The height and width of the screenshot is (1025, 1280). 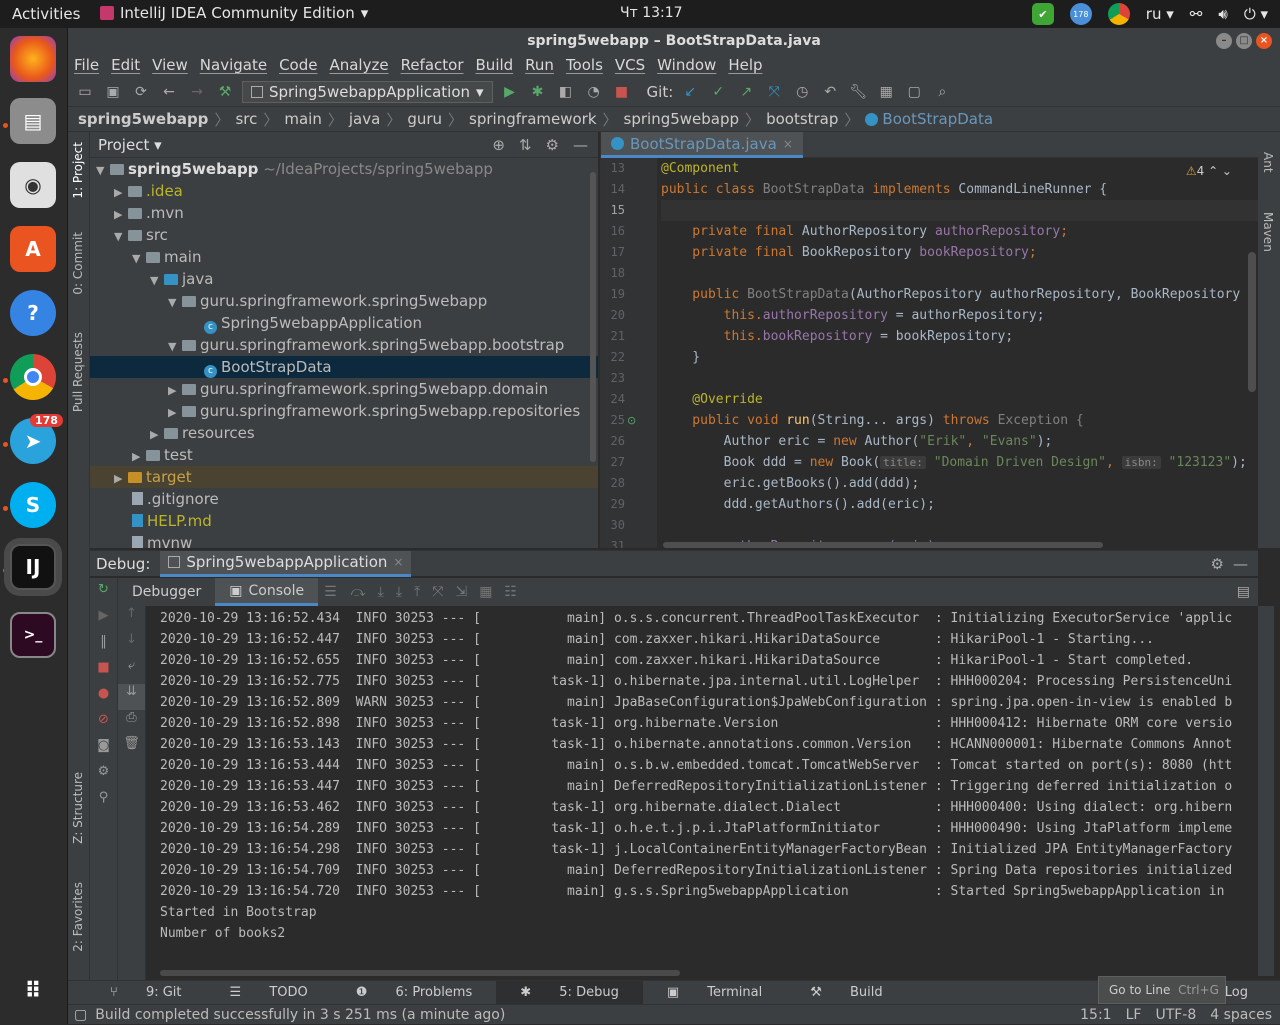 I want to click on tree-item-mvn: ▶ .mvn, so click(x=344, y=213).